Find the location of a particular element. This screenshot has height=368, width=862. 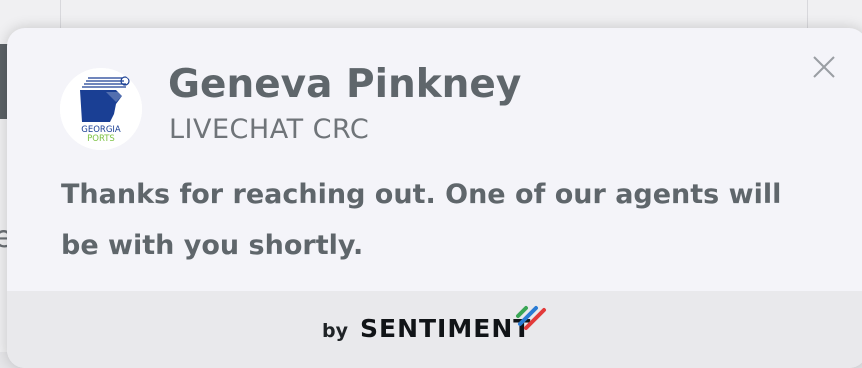

georgia-ports-logo: GEORGIA PORTS is located at coordinates (101, 109).